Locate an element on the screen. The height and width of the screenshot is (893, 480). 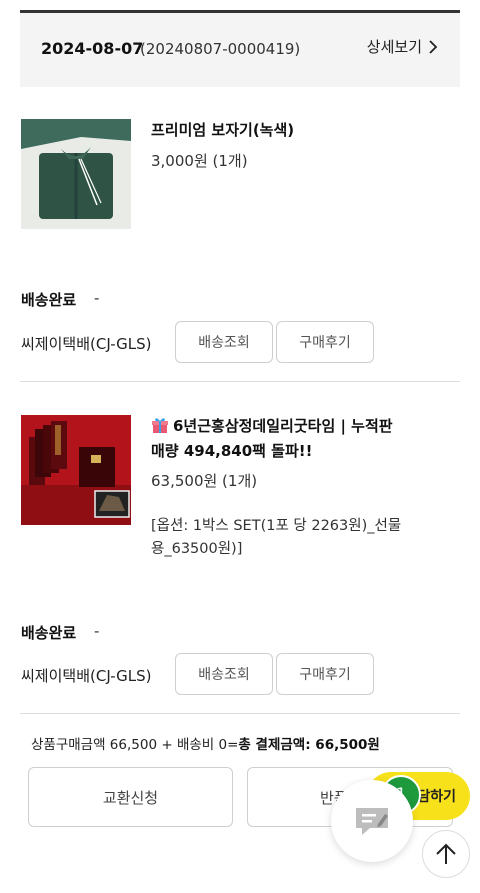
product-option: [옵션: 1박스 SET(1포 당 2263원)_선물 용_63500원)] is located at coordinates (276, 538).